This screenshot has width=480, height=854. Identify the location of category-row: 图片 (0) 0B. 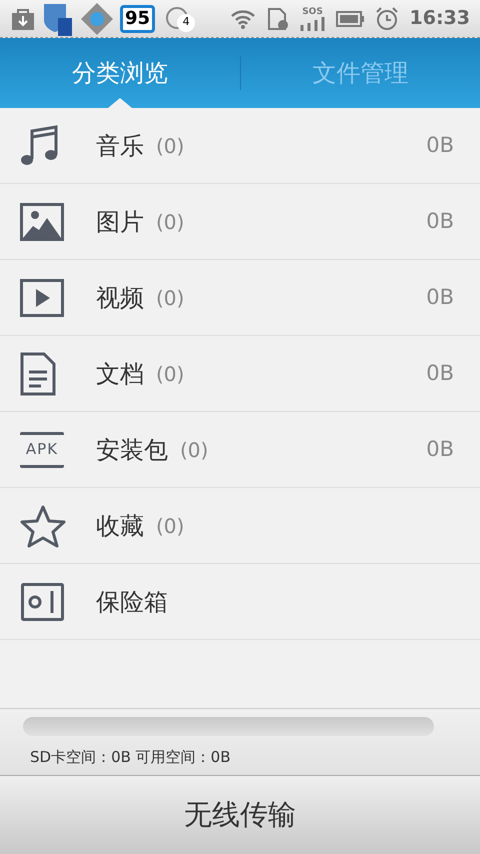
(240, 222).